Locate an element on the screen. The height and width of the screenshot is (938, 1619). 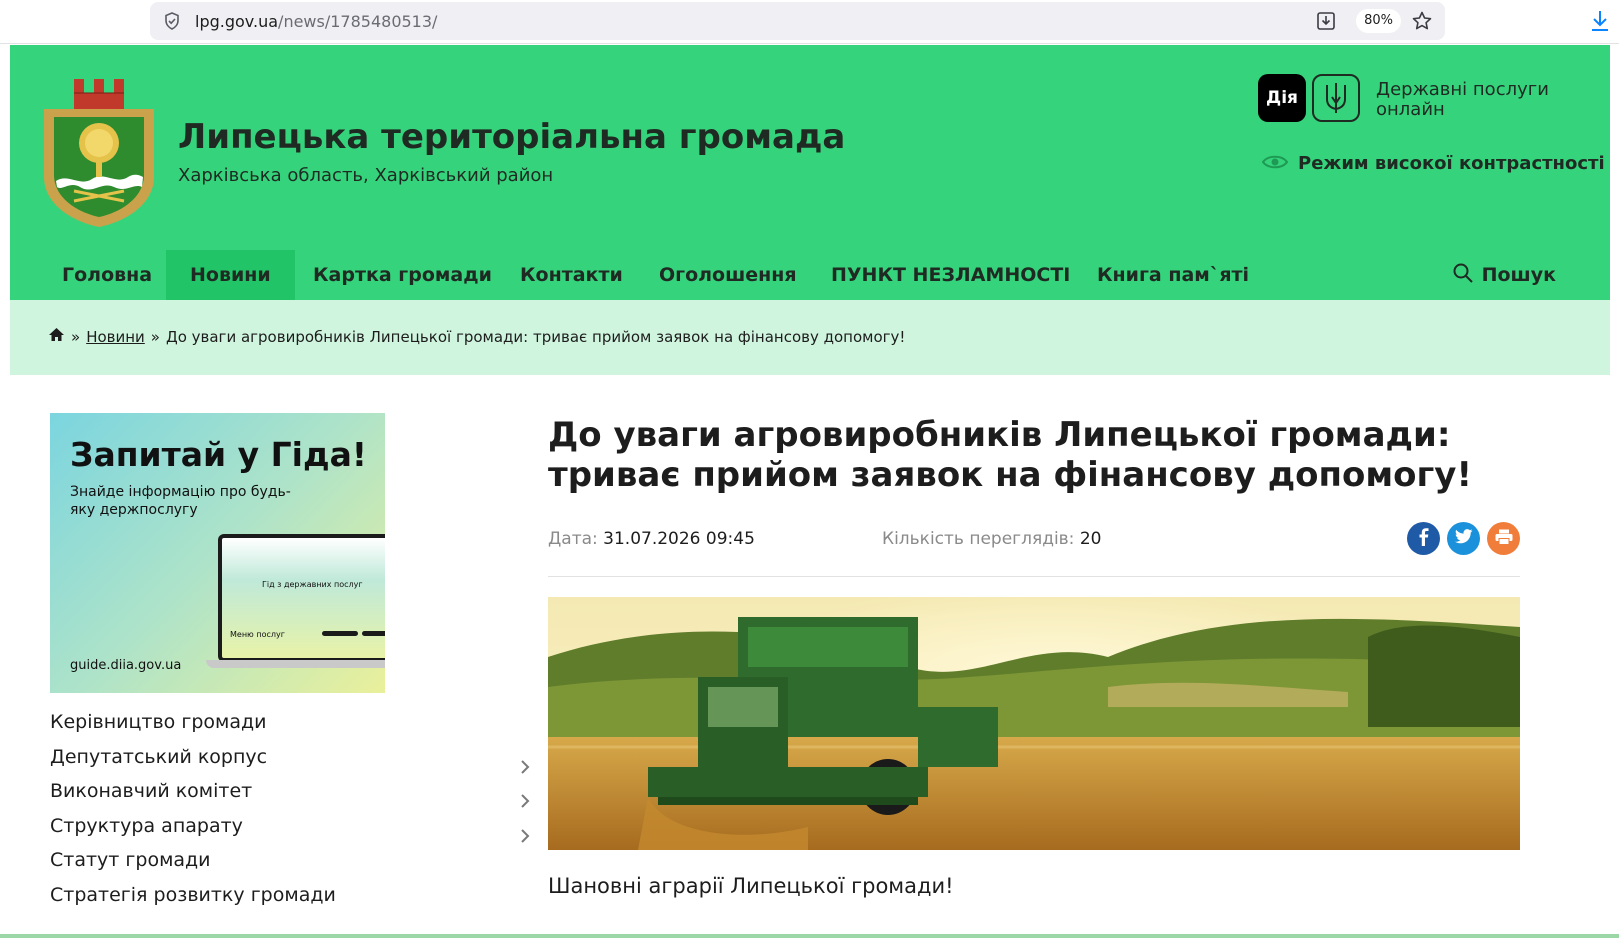
sidebar-item-label: Керівництво громади is located at coordinates (158, 722).